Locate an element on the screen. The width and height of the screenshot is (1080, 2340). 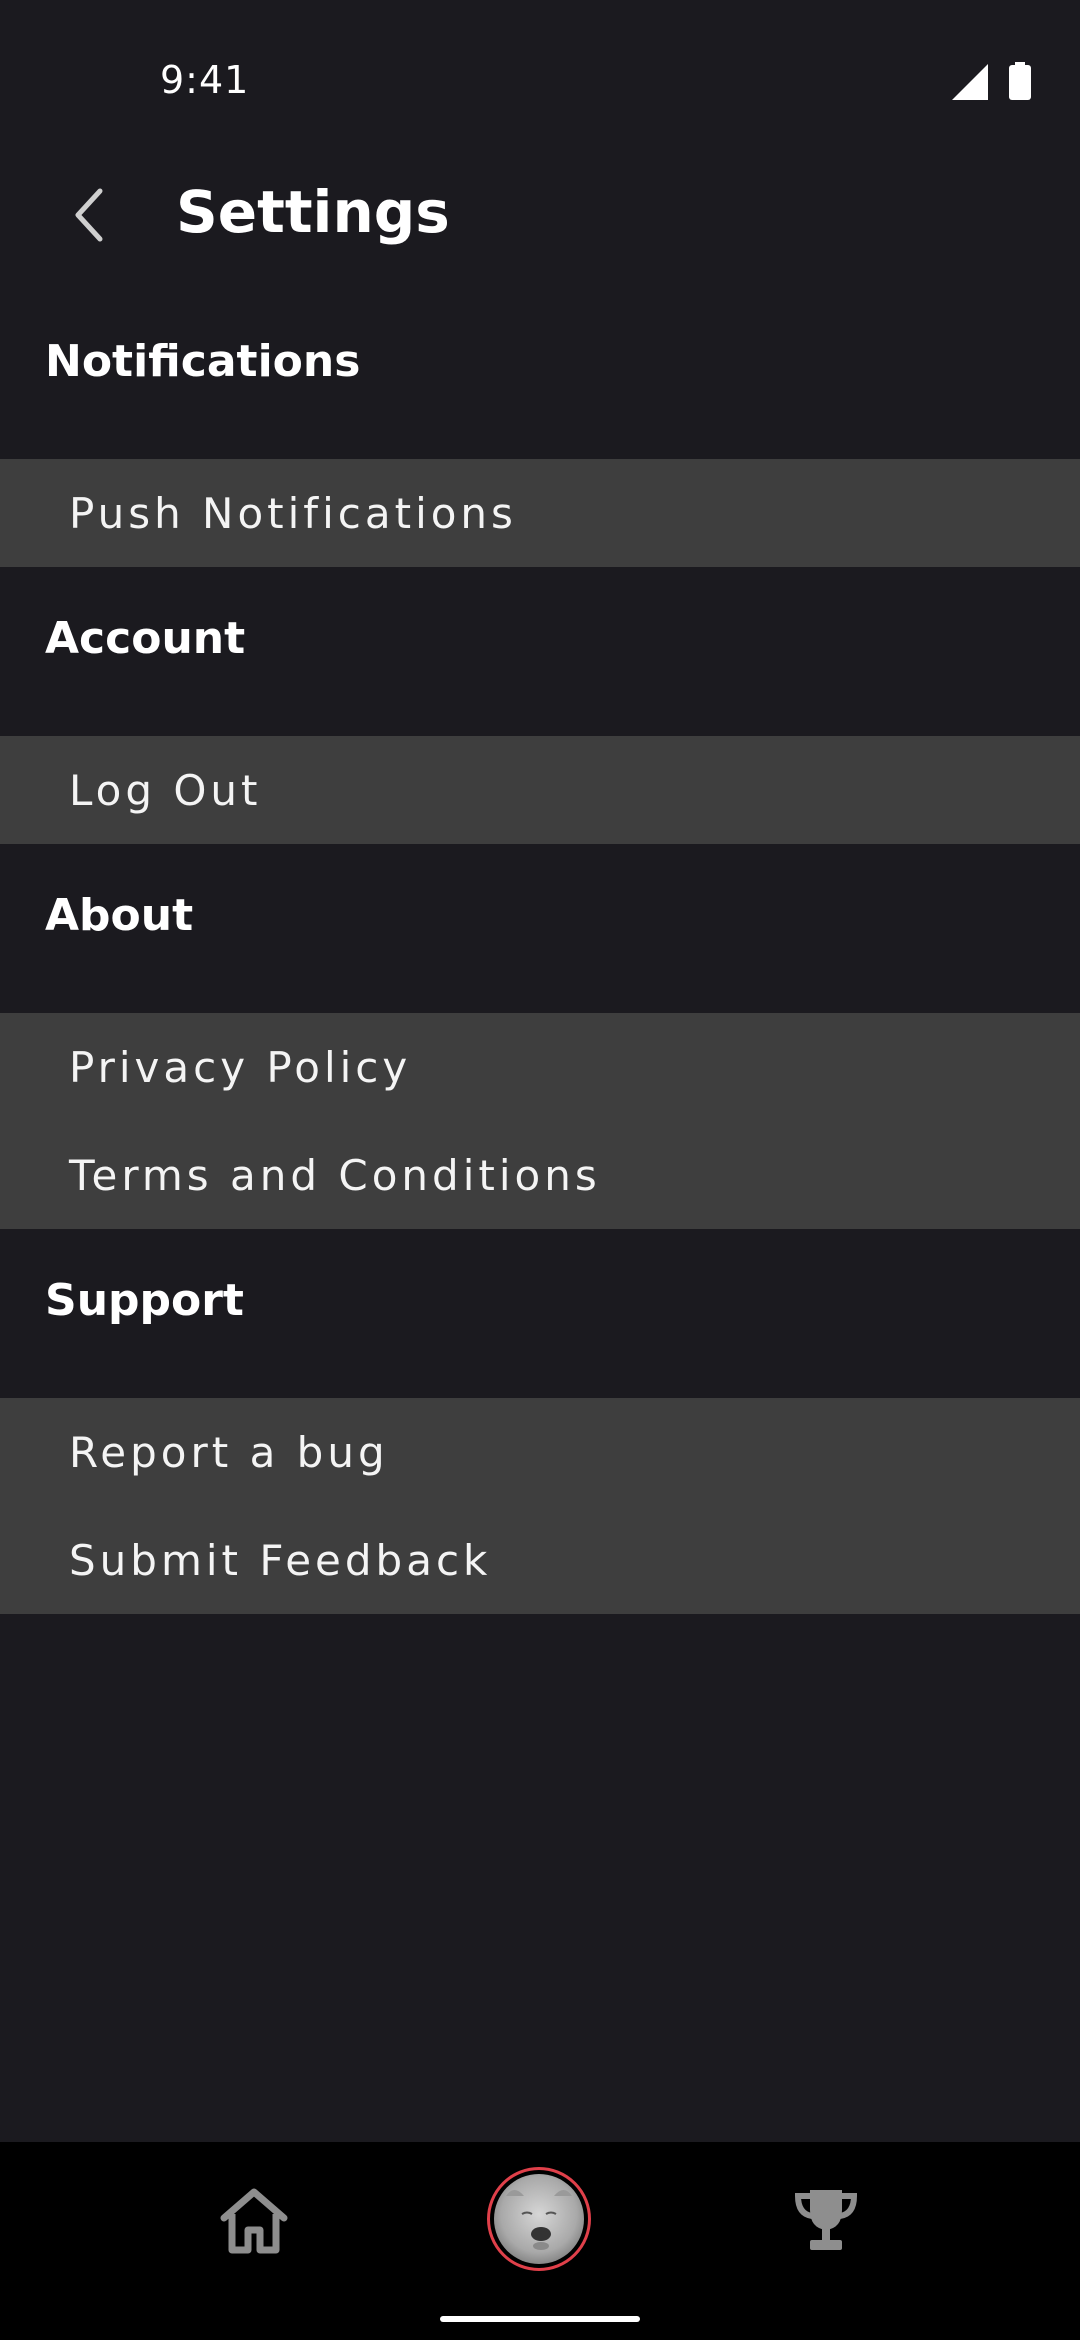
log-out-item: Log Out is located at coordinates (540, 790).